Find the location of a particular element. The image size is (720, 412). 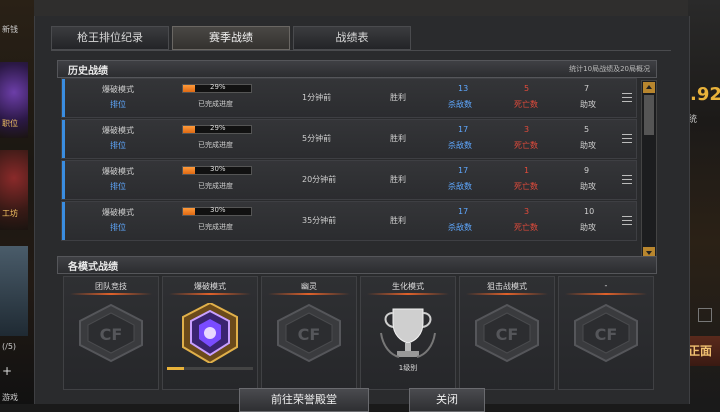

row-deaths: 5 is located at coordinates (527, 88).